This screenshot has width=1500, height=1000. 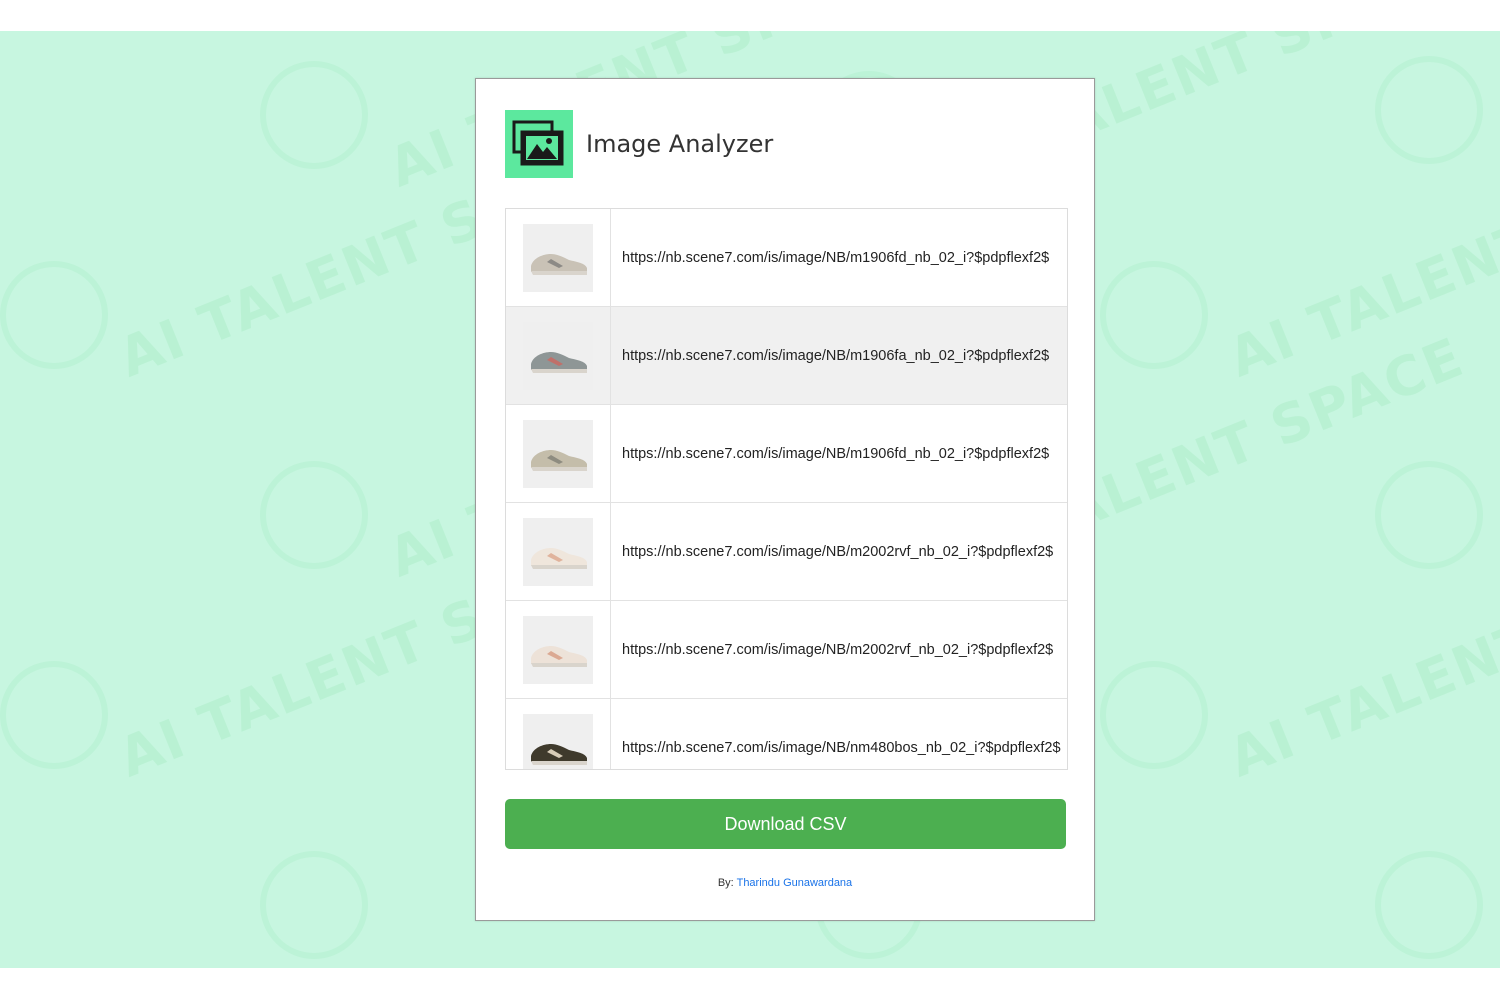 I want to click on author-link: Tharindu Gunawardana, so click(x=795, y=883).